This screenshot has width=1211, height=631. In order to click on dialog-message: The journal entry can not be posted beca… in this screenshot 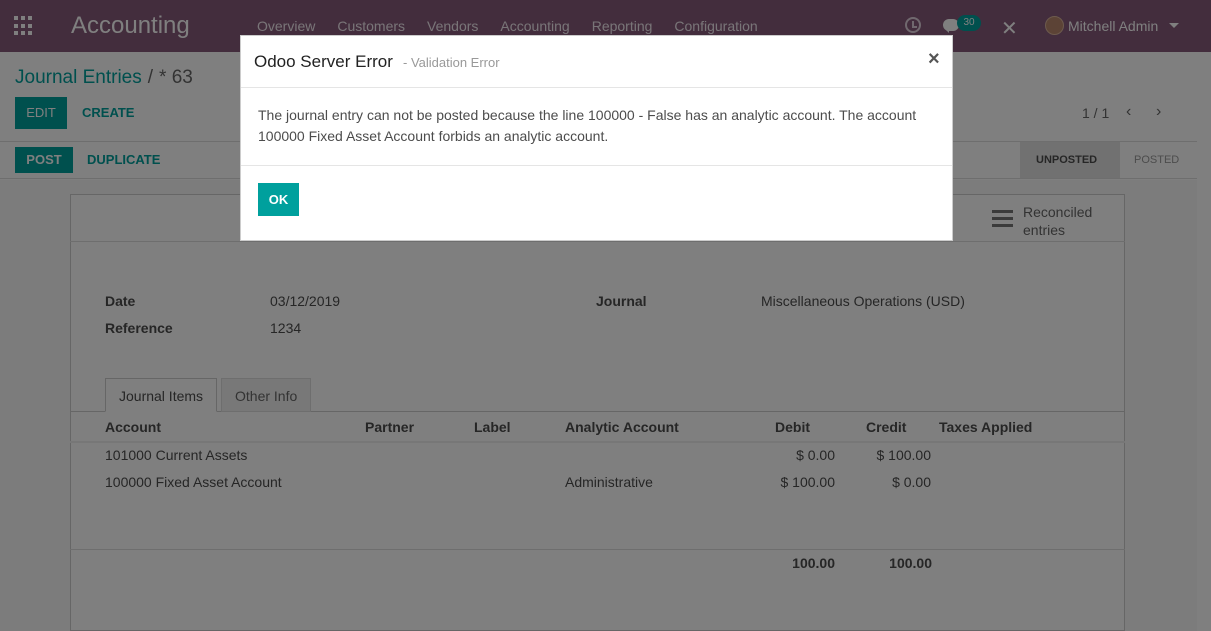, I will do `click(587, 125)`.